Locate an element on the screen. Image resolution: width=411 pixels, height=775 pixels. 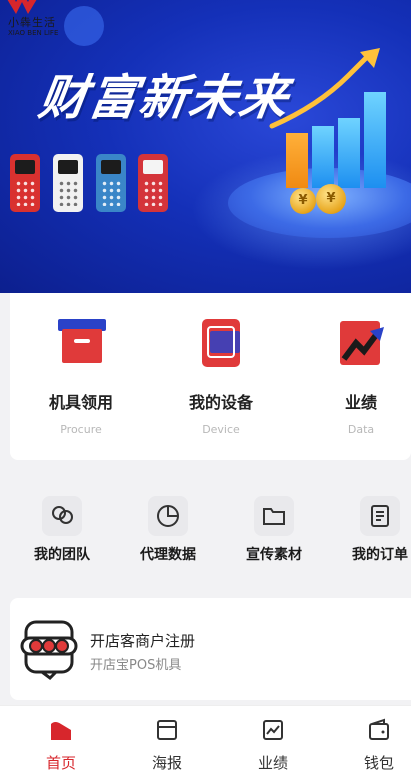
menu-item-agent-data: 代理数据 is located at coordinates (168, 530).